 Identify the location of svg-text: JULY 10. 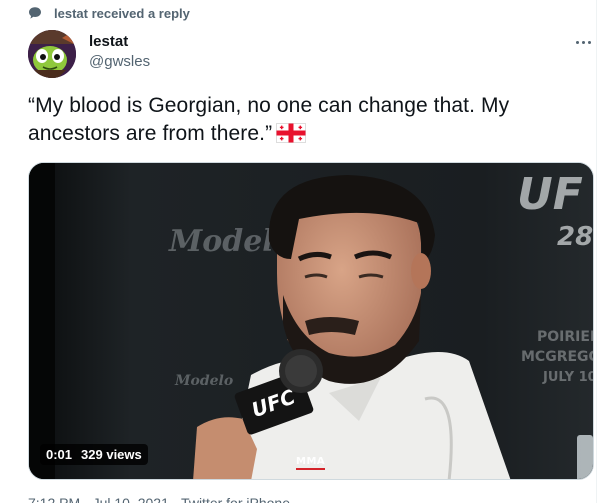
(568, 377).